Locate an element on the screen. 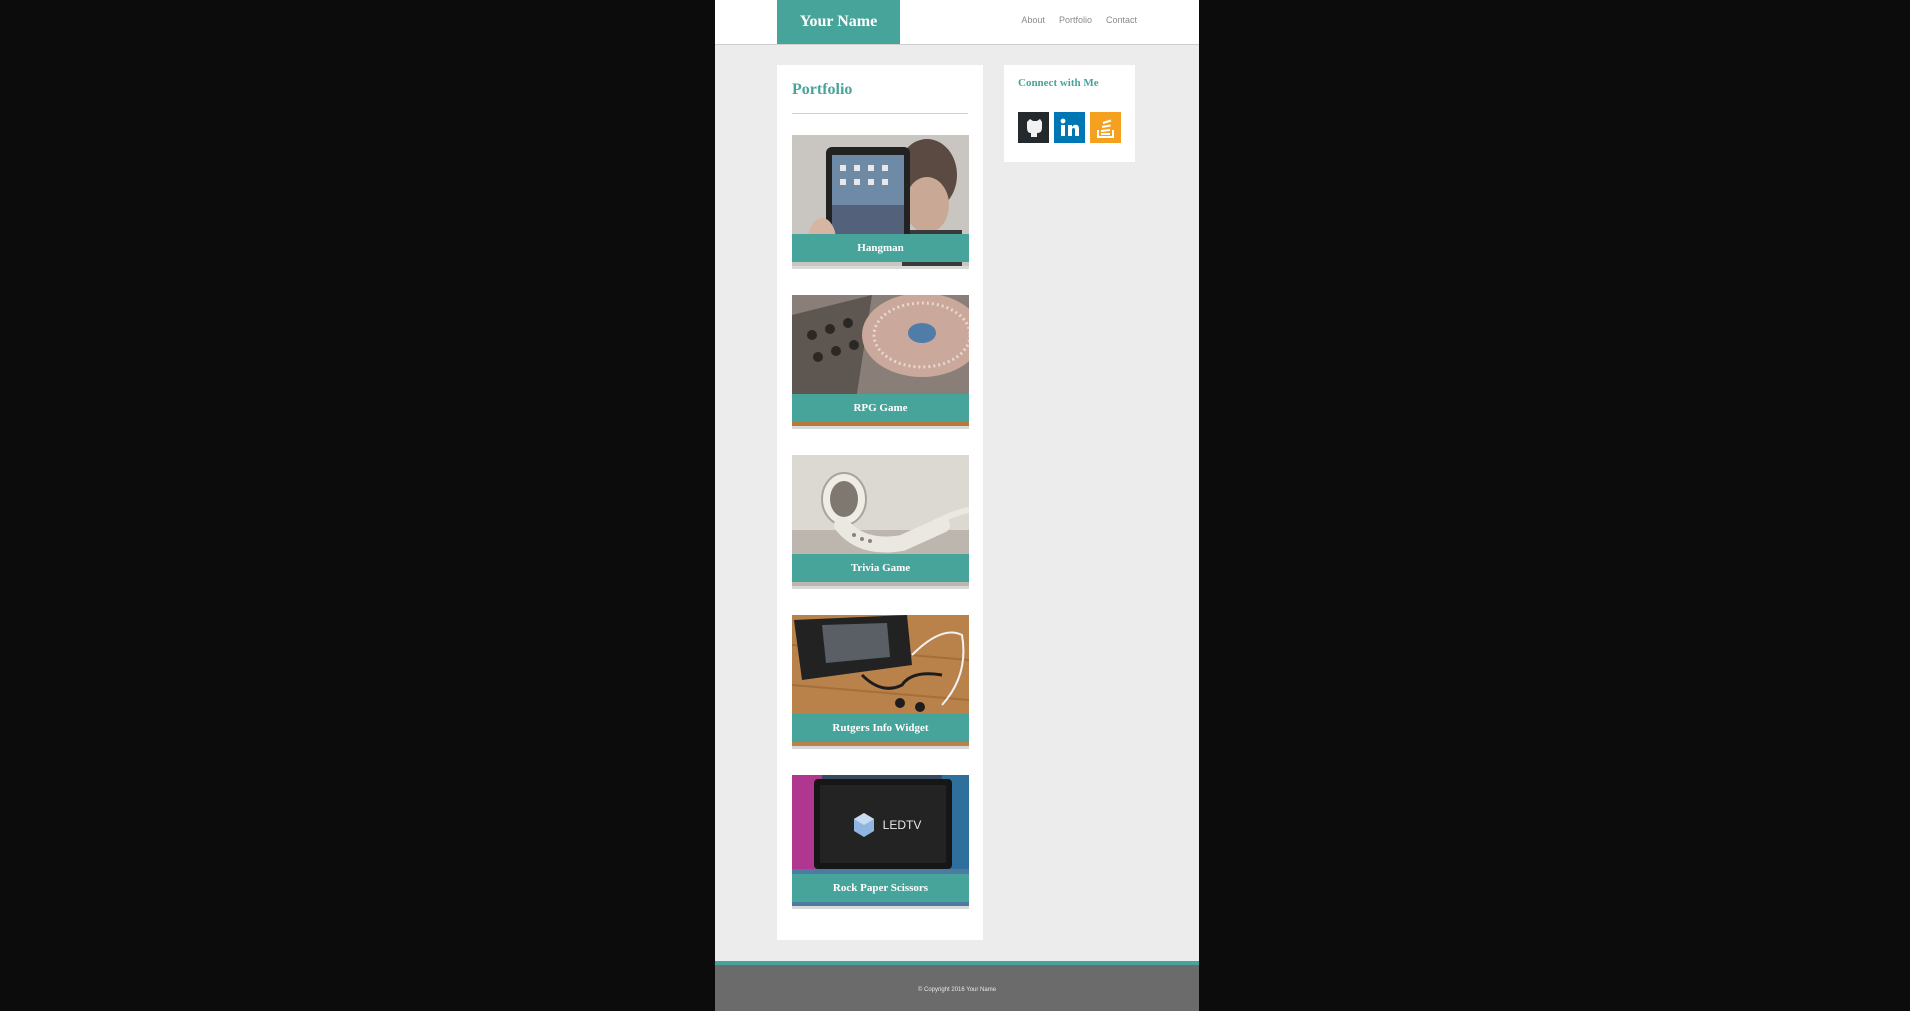 The image size is (1910, 1011). main-nav: About Portfolio Contact is located at coordinates (1079, 20).